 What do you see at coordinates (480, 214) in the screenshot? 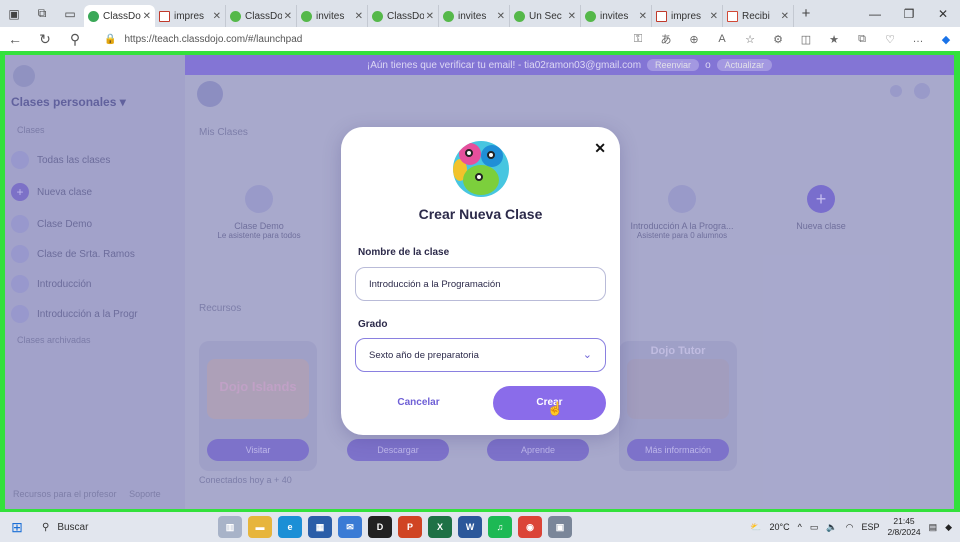
I see `modal-title: Crear Nueva Clase` at bounding box center [480, 214].